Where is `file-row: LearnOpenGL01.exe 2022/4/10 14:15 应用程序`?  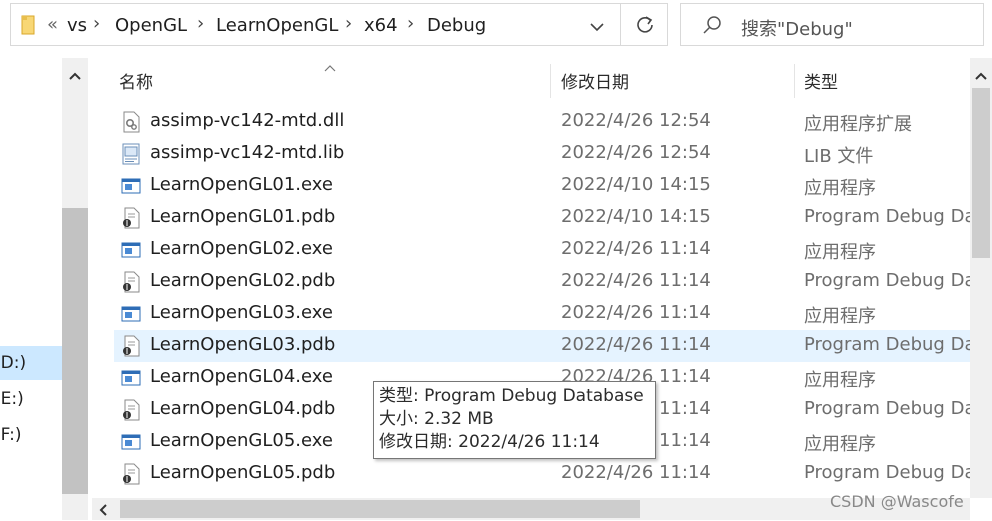
file-row: LearnOpenGL01.exe 2022/4/10 14:15 应用程序 is located at coordinates (542, 186).